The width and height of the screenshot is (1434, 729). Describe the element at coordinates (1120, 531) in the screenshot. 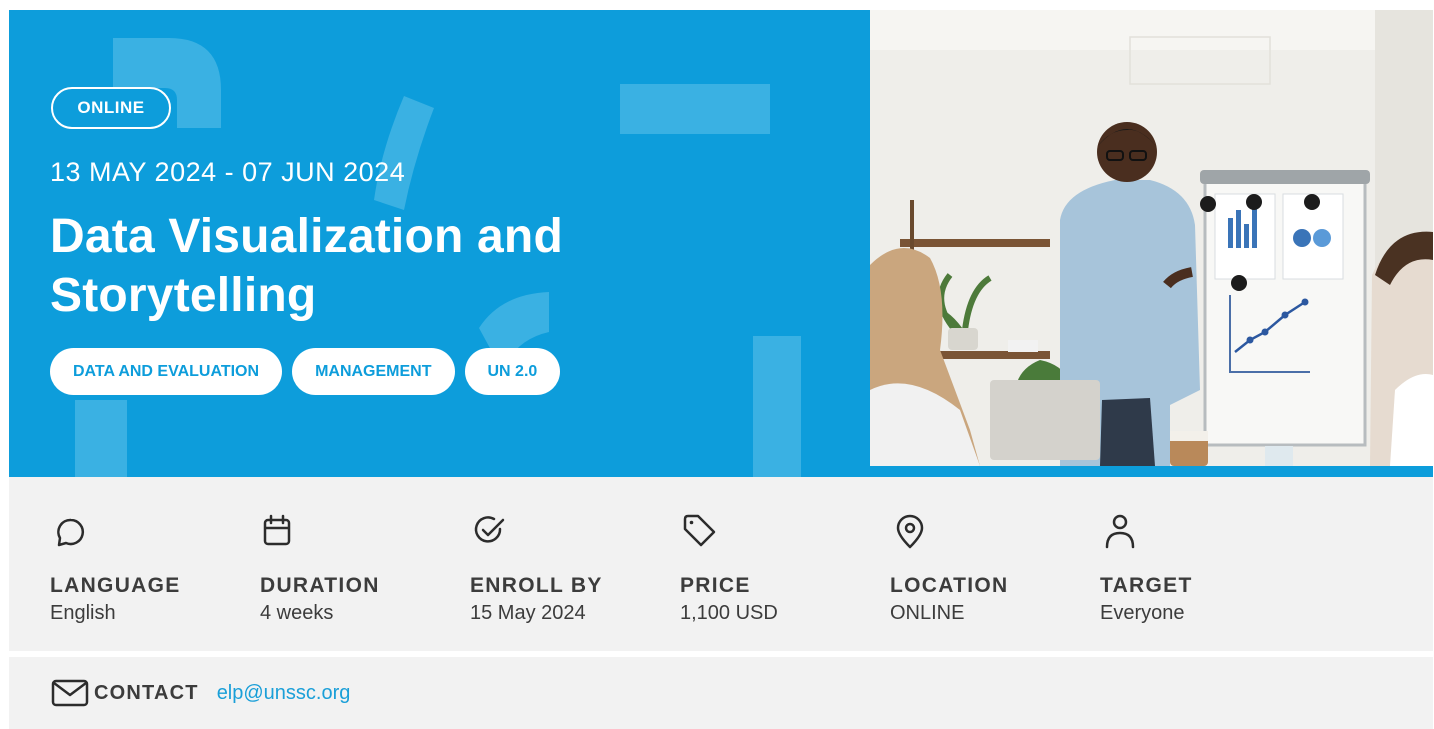

I see `person-icon` at that location.